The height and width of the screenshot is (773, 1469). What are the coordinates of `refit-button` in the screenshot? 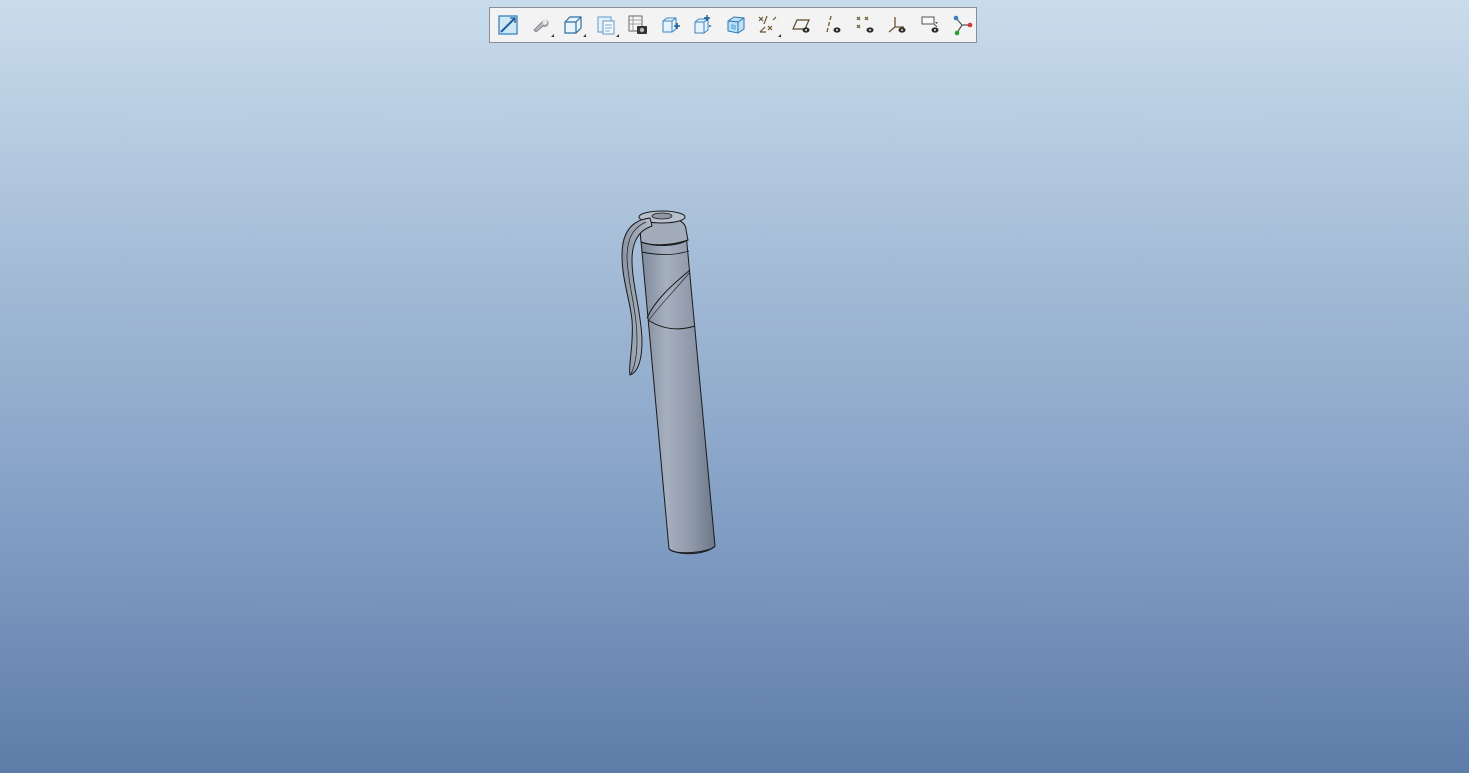 It's located at (508, 25).